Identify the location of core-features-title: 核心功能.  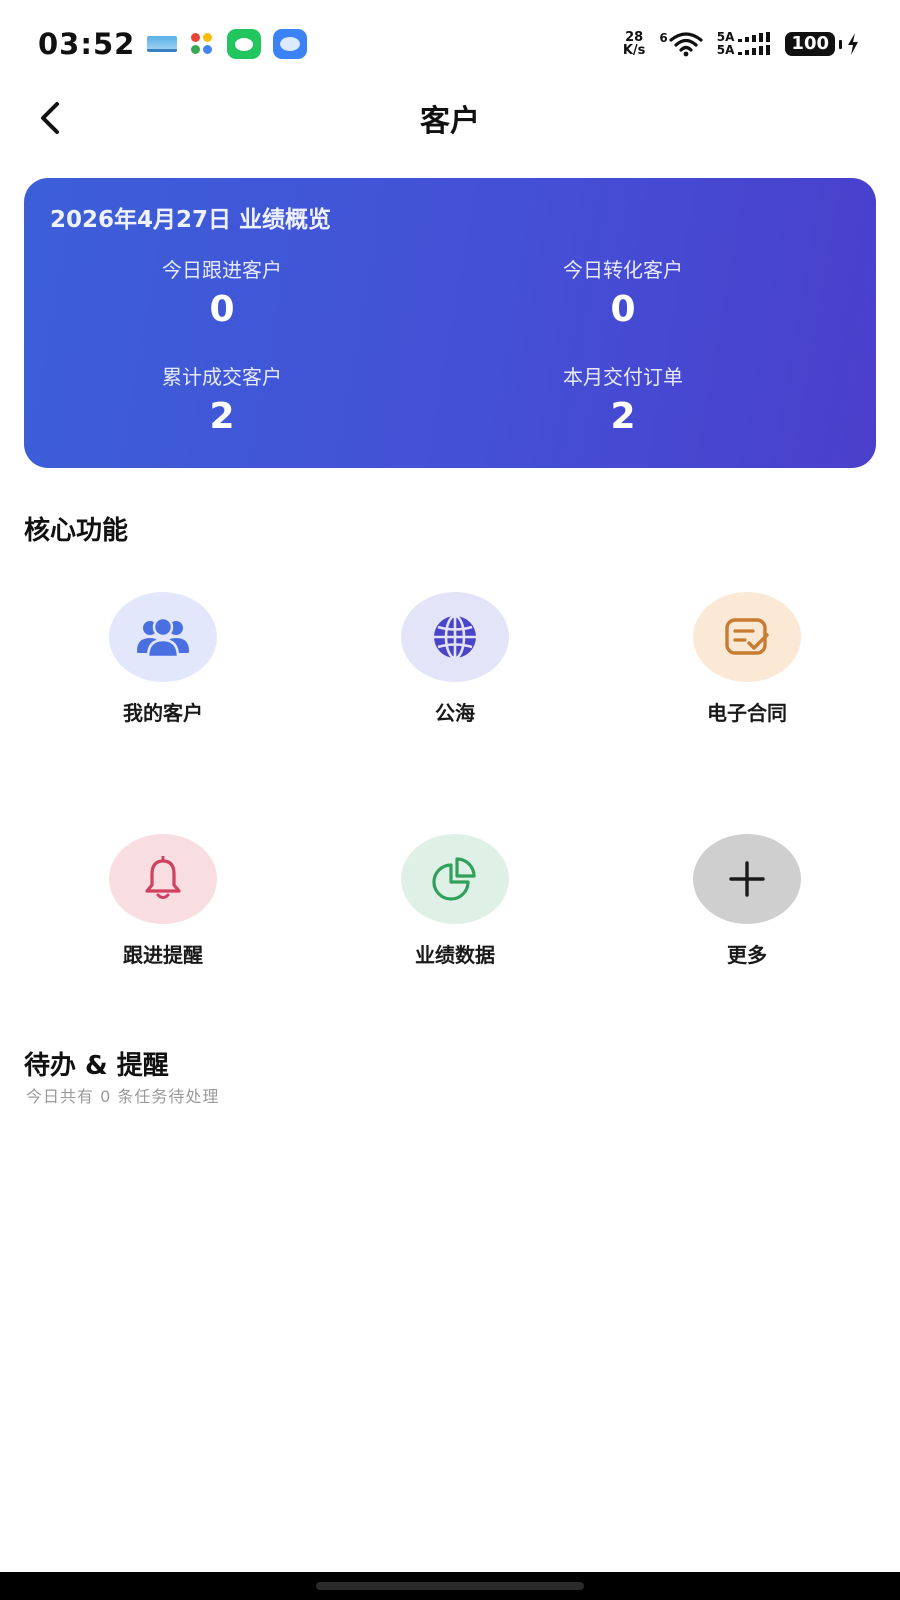
(76, 531).